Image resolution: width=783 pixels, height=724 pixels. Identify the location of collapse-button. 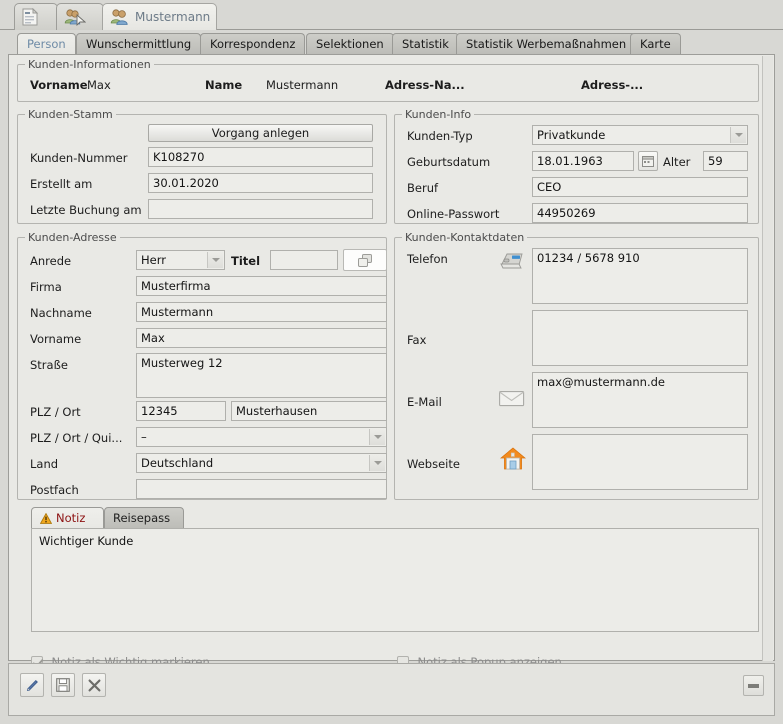
(753, 685).